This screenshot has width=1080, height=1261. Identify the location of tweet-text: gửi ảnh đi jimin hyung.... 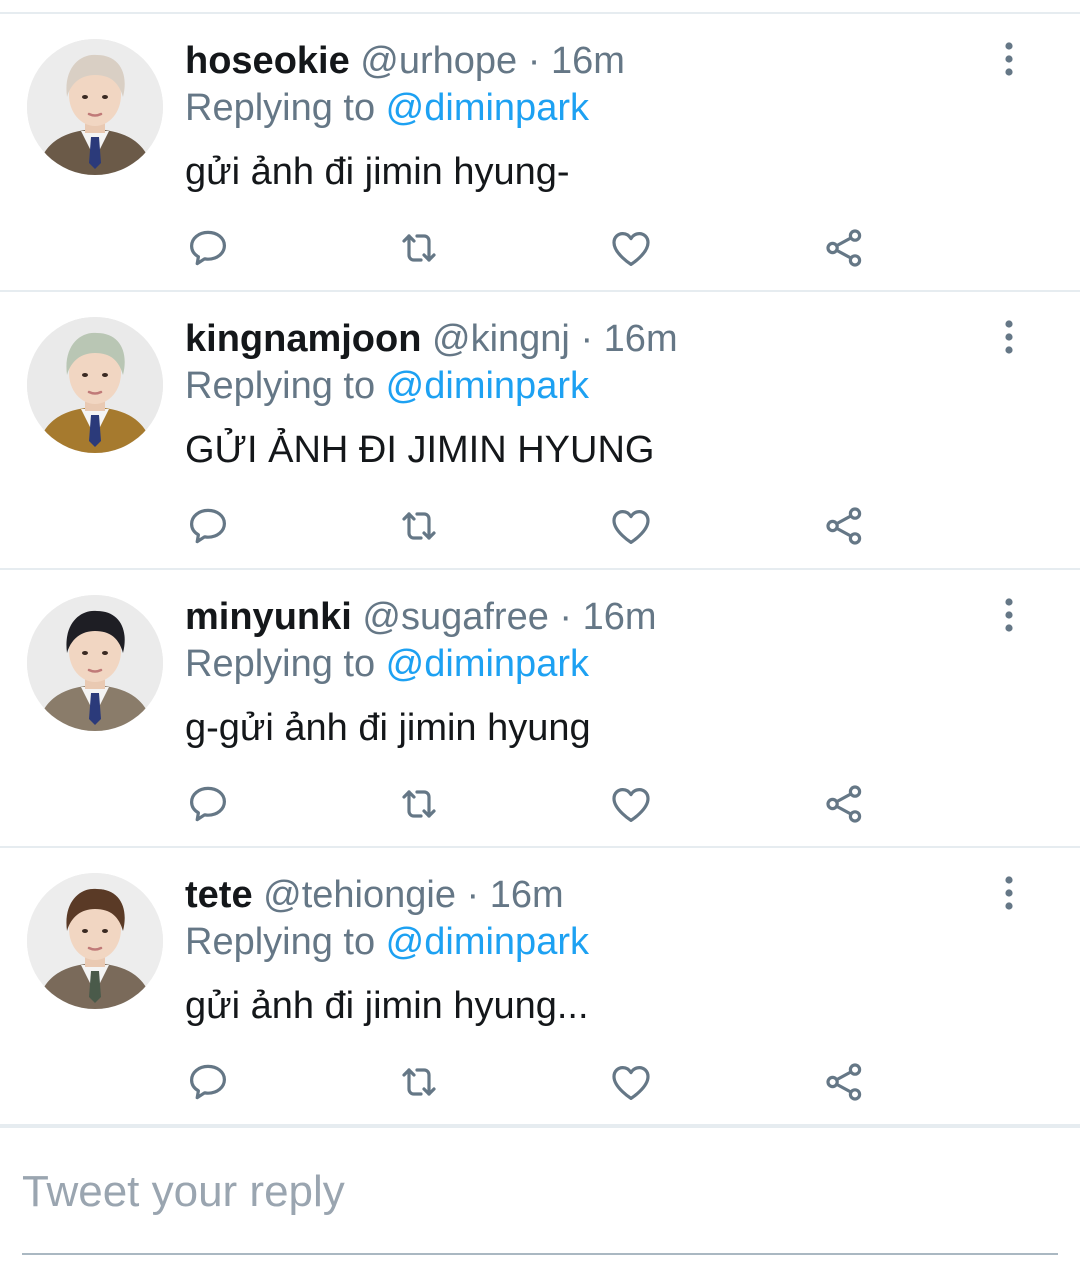
(387, 1006).